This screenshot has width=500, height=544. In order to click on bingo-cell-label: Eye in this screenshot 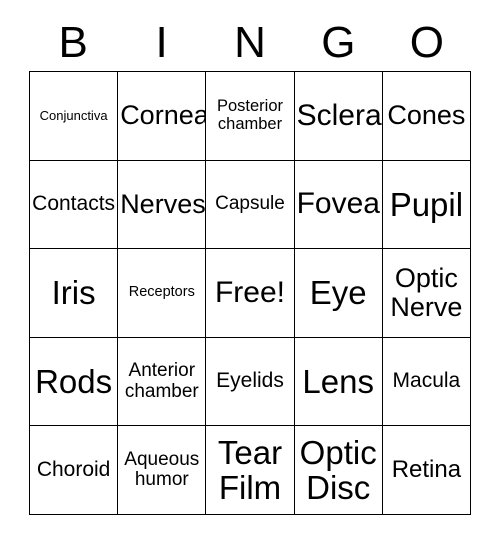, I will do `click(338, 293)`.